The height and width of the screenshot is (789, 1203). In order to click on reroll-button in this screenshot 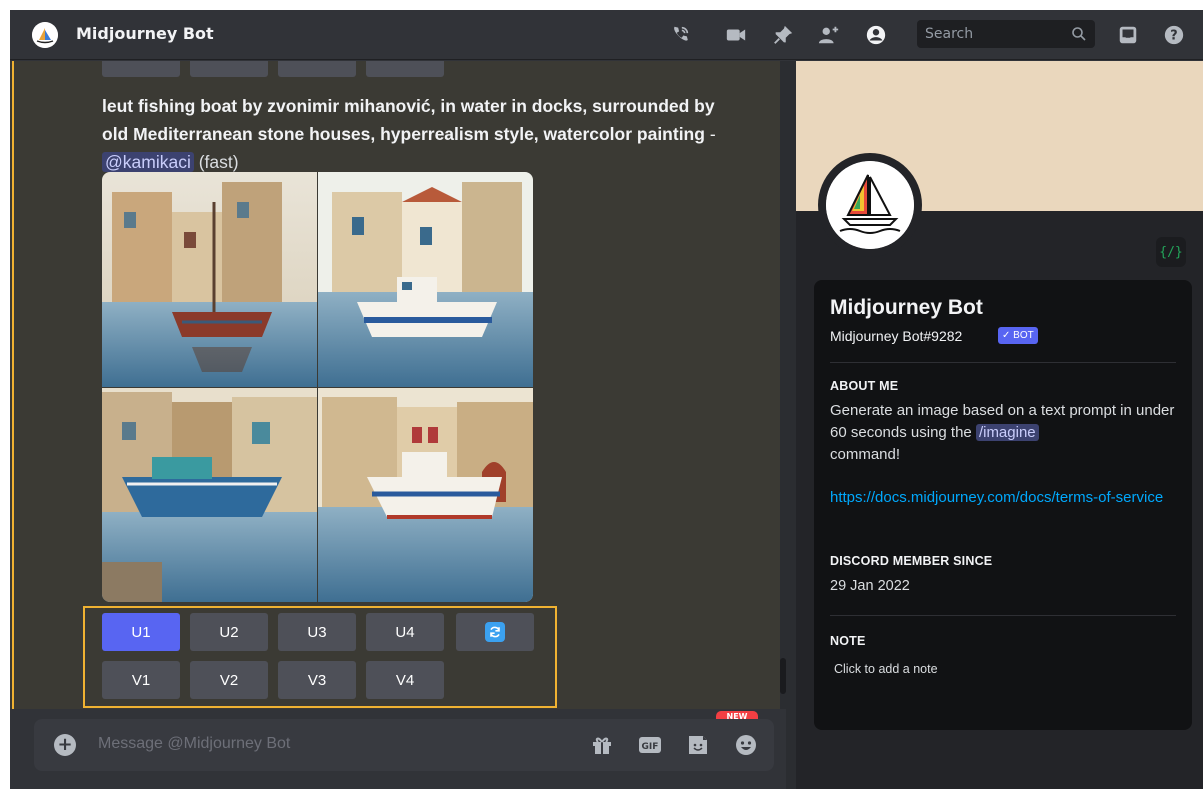, I will do `click(495, 632)`.